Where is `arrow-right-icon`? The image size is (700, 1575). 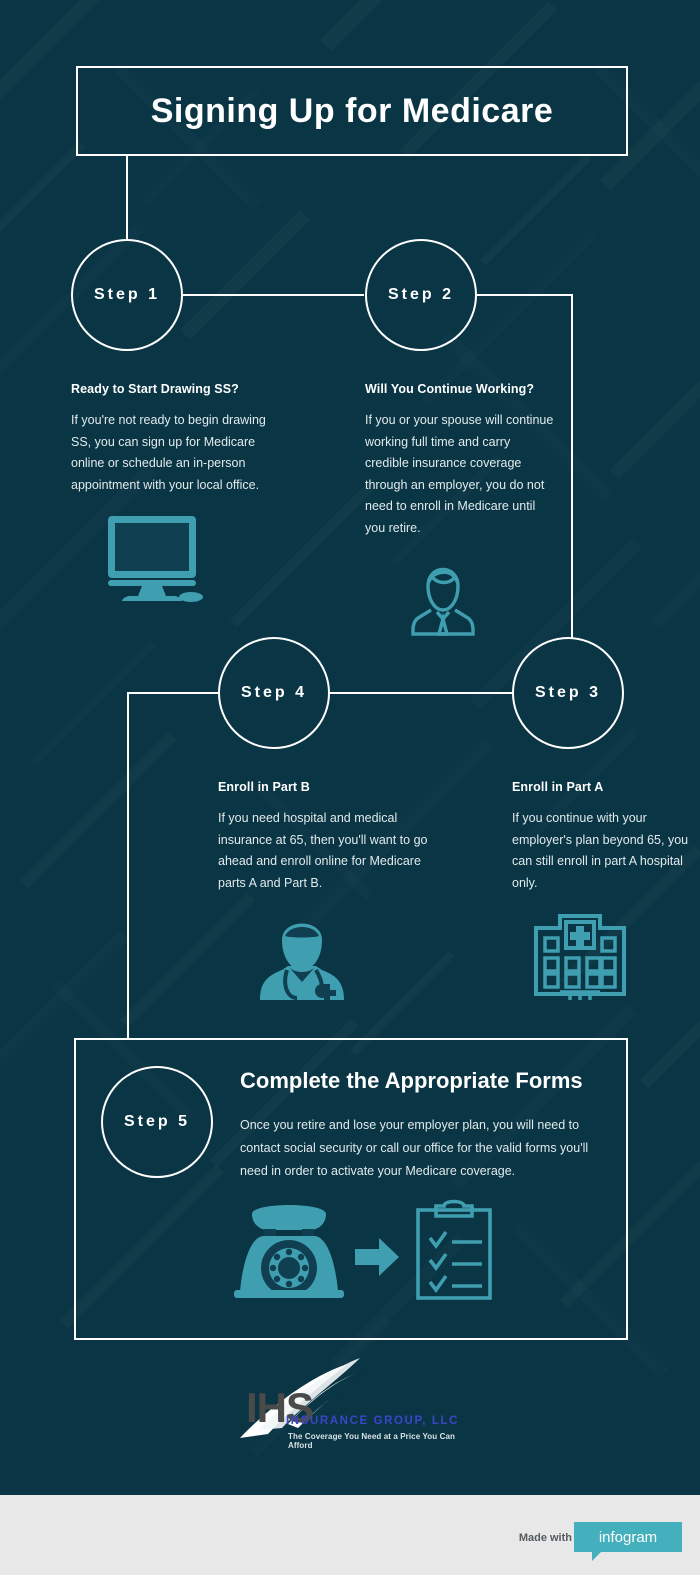
arrow-right-icon is located at coordinates (377, 1257).